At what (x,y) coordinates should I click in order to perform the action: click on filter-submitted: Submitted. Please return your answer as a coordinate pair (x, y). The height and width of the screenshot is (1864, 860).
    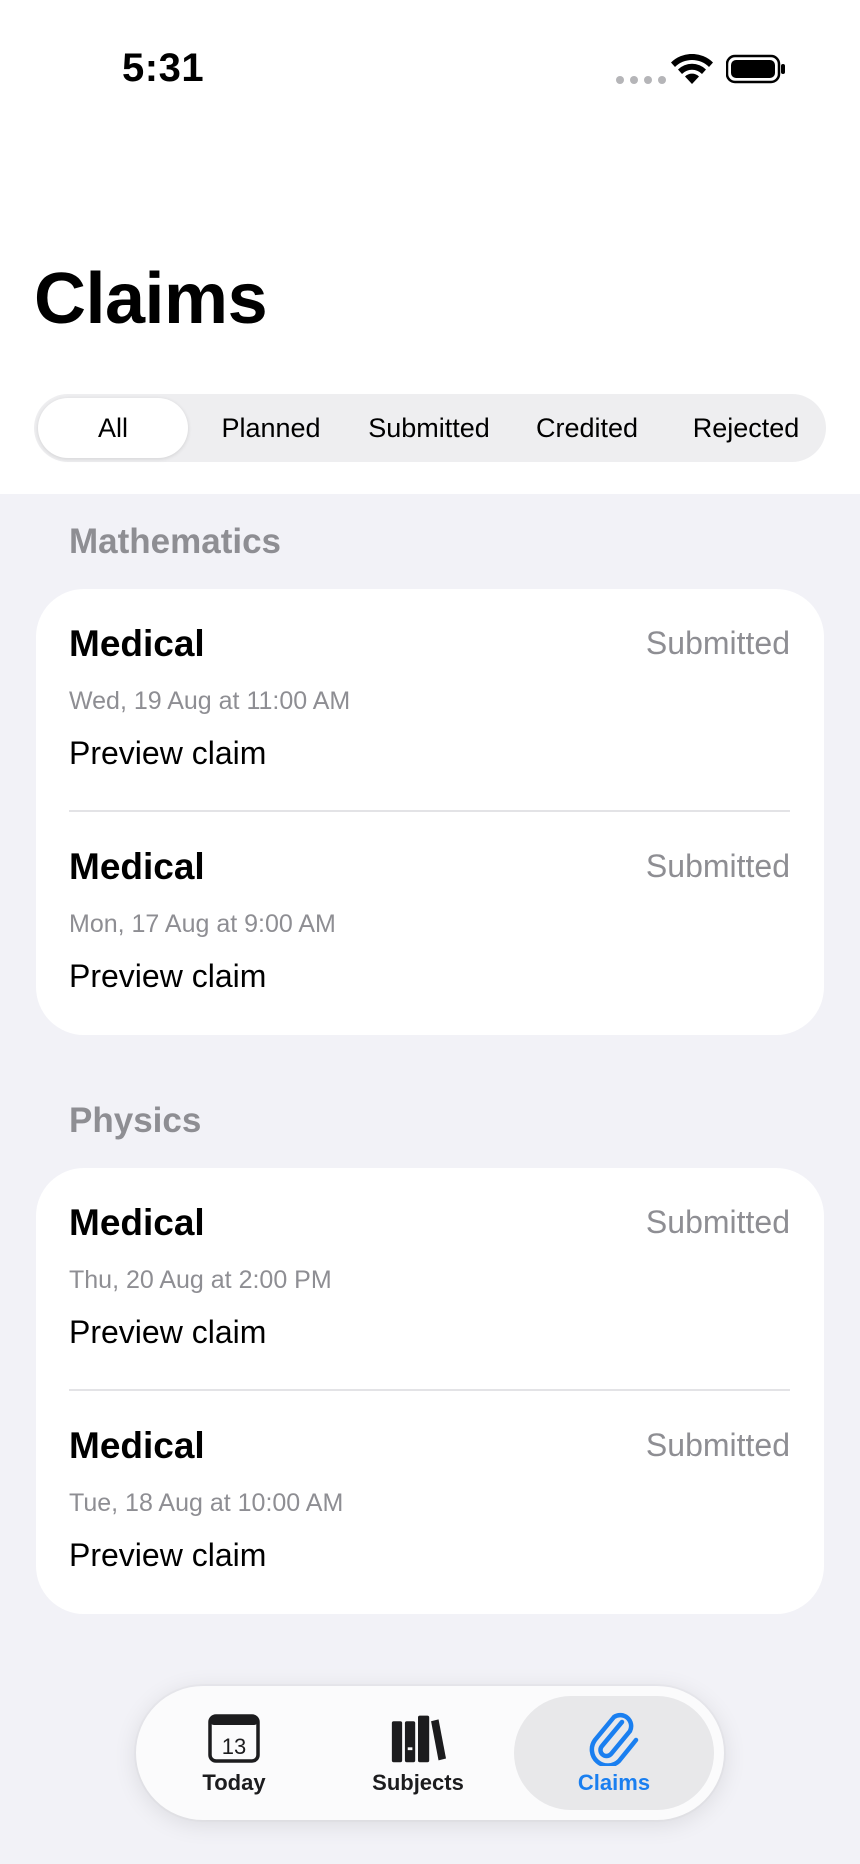
    Looking at the image, I should click on (429, 428).